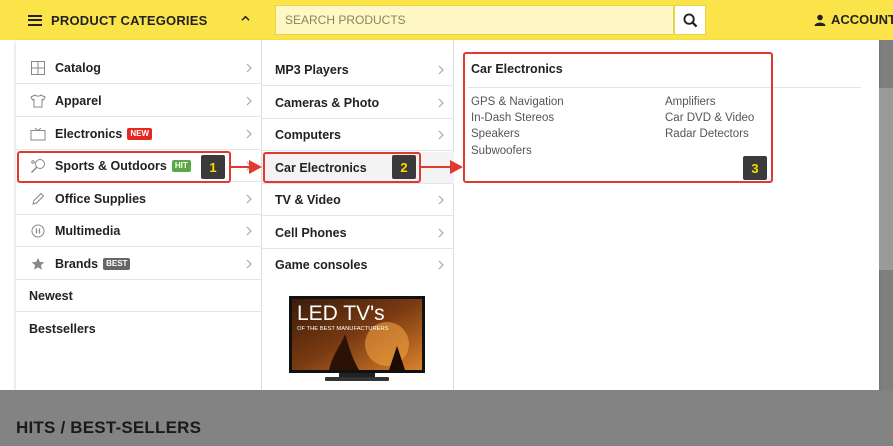  What do you see at coordinates (358, 233) in the screenshot?
I see `subcategory-cell-phones: Cell Phones` at bounding box center [358, 233].